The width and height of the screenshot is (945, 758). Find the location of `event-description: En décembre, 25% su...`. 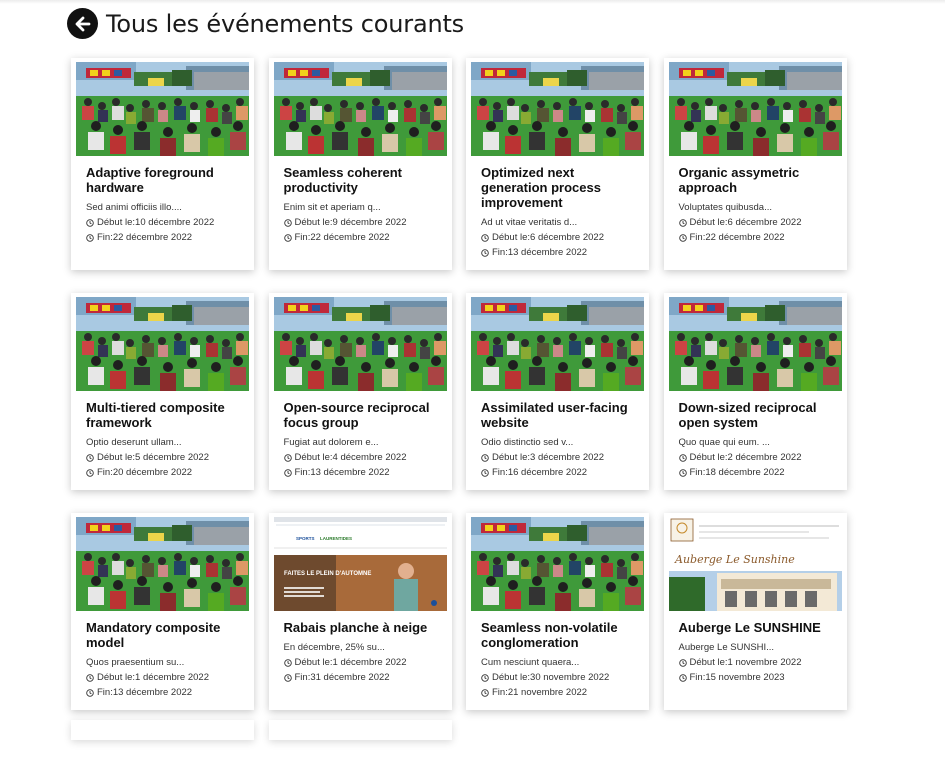

event-description: En décembre, 25% su... is located at coordinates (334, 647).